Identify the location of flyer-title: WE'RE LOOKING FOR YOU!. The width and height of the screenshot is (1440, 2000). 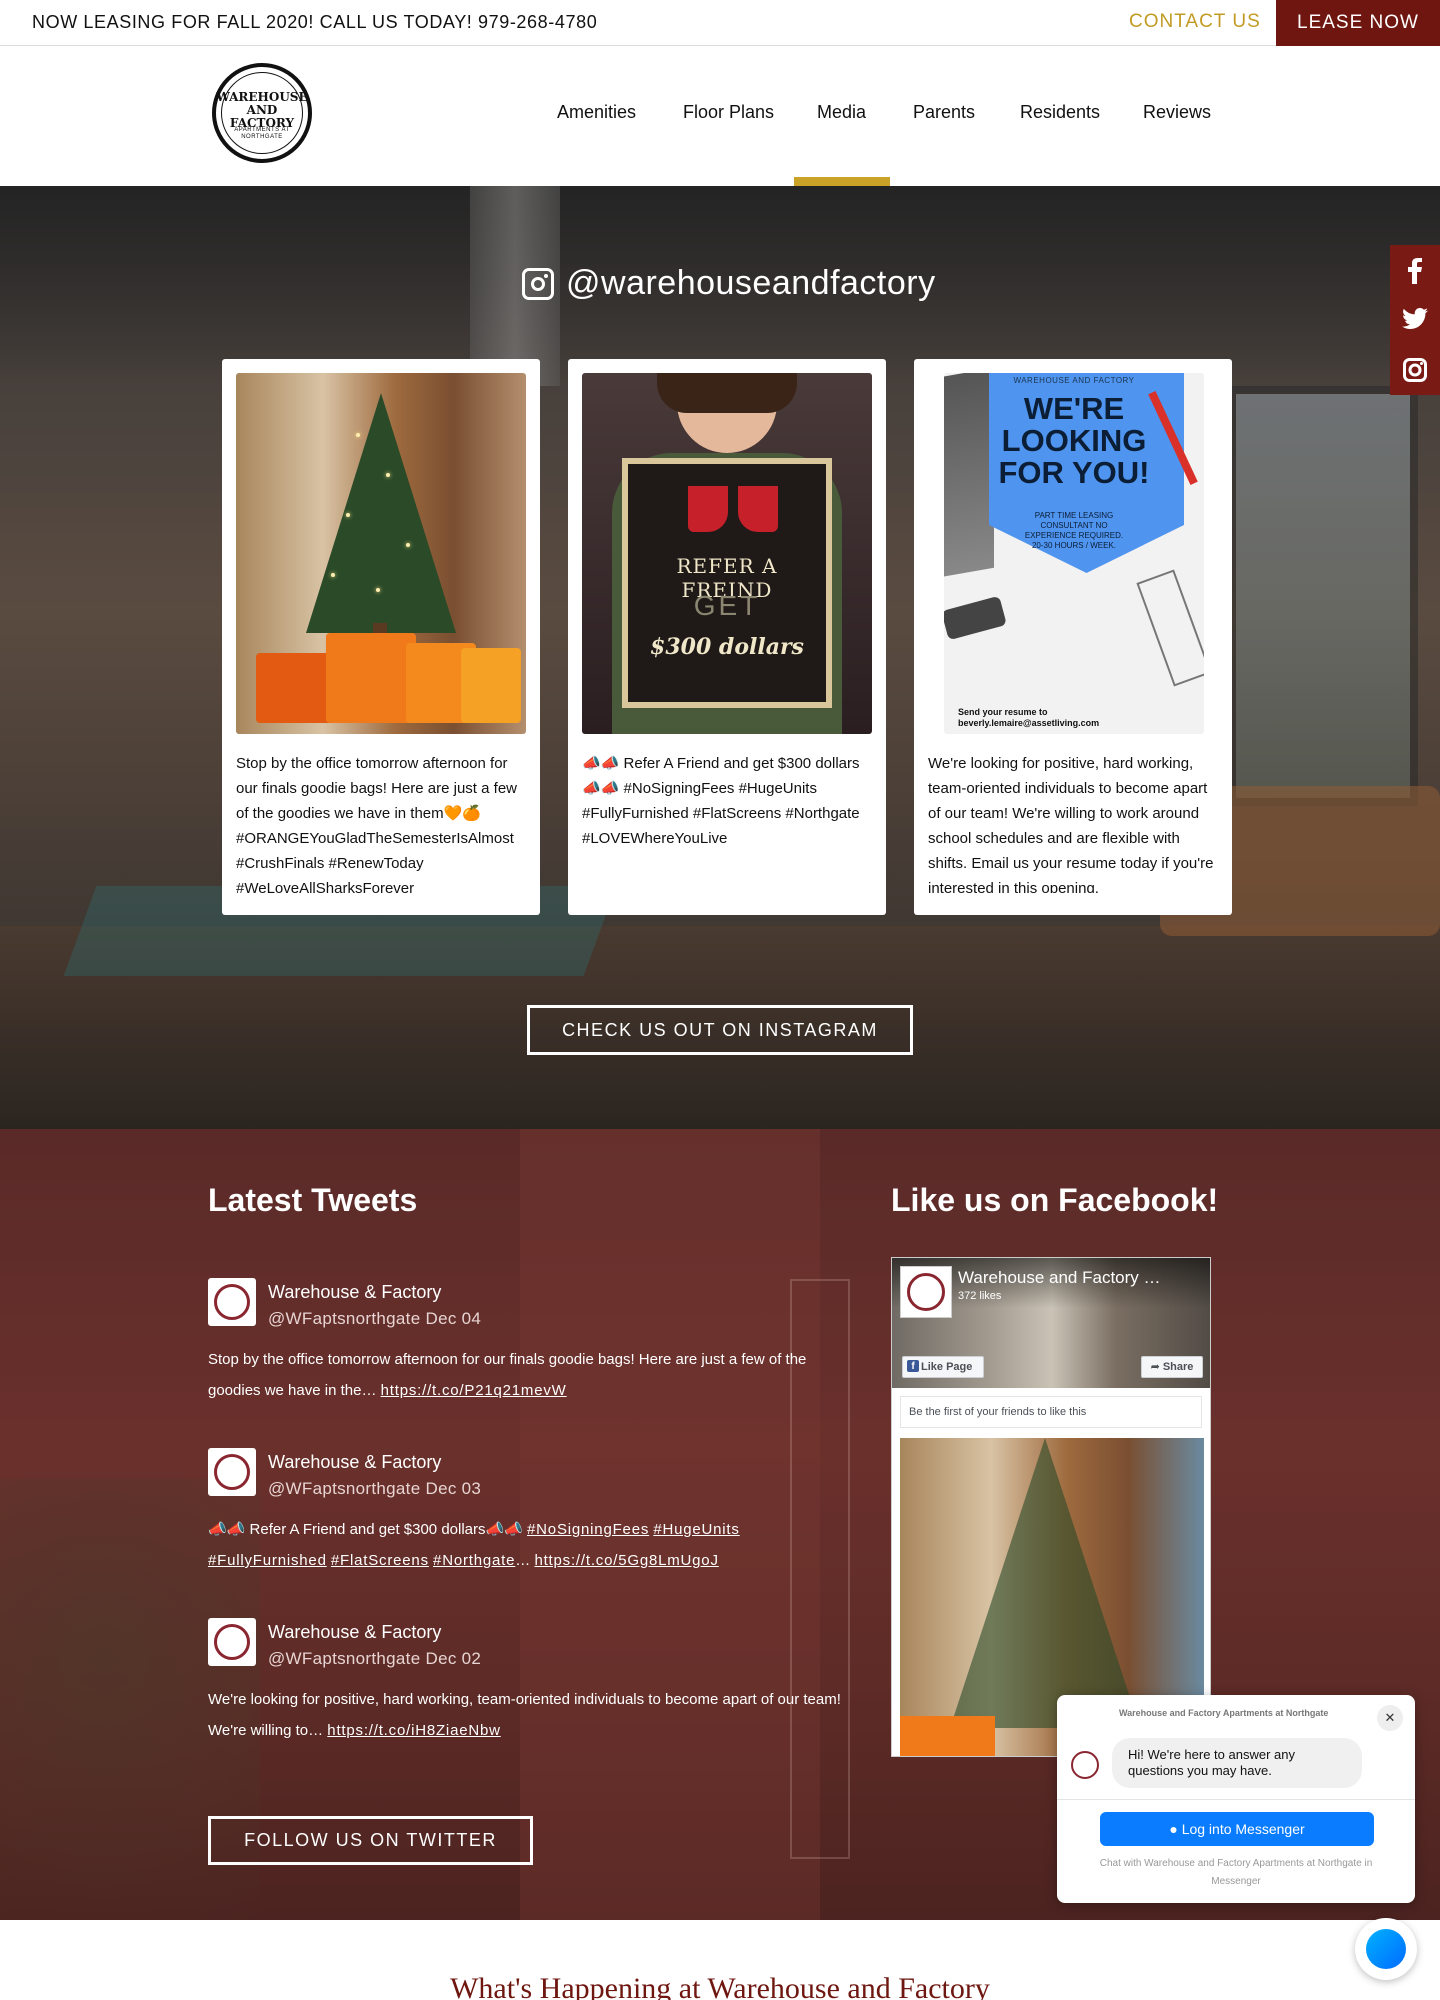
(1074, 440).